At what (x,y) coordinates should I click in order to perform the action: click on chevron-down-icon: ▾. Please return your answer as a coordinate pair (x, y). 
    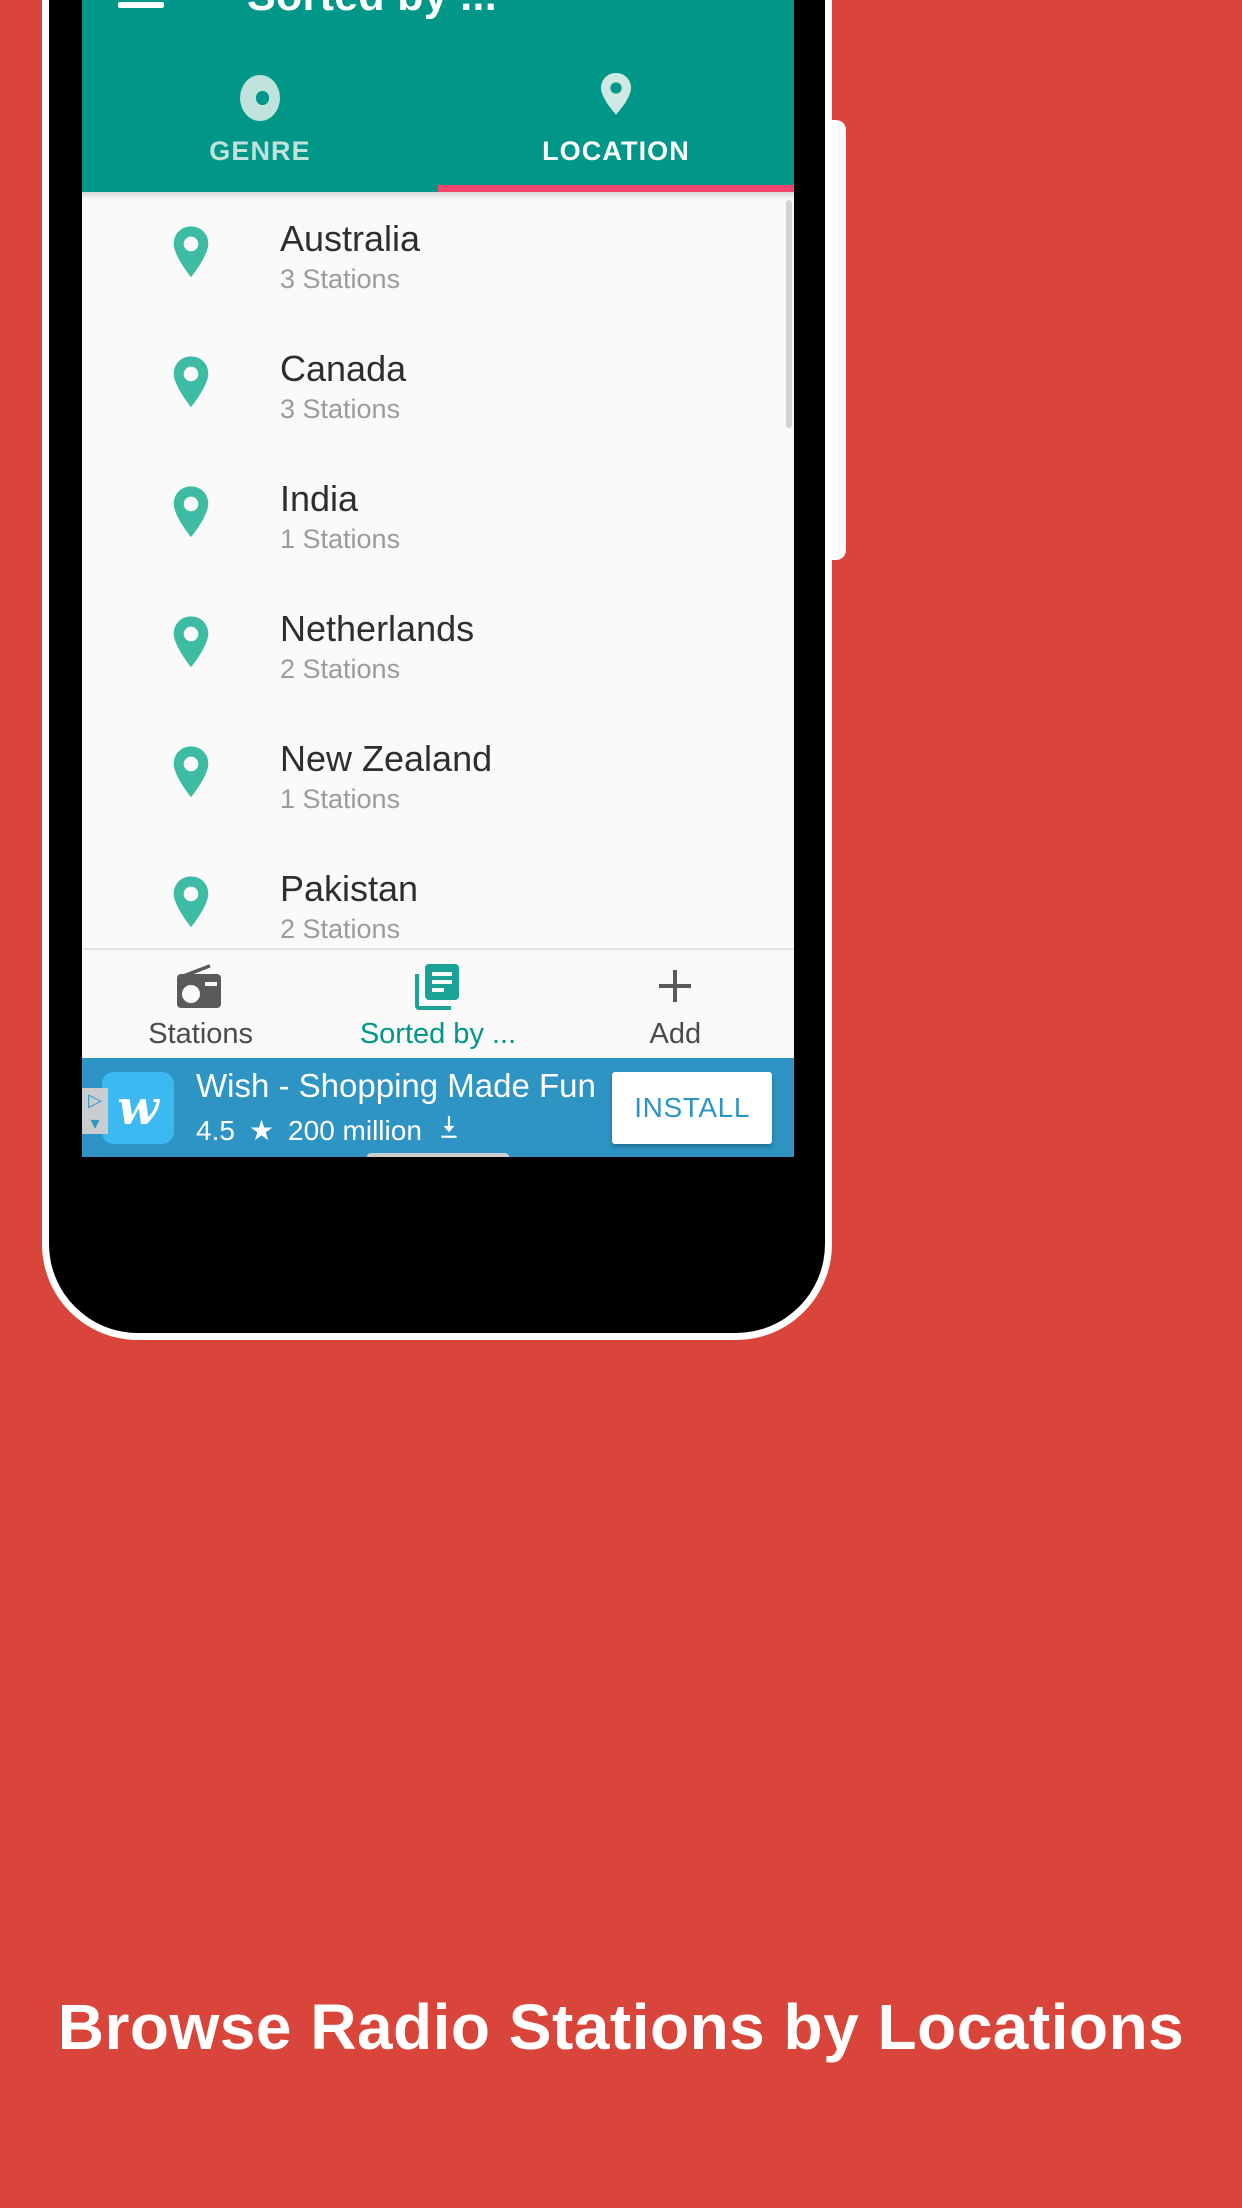
    Looking at the image, I should click on (95, 1122).